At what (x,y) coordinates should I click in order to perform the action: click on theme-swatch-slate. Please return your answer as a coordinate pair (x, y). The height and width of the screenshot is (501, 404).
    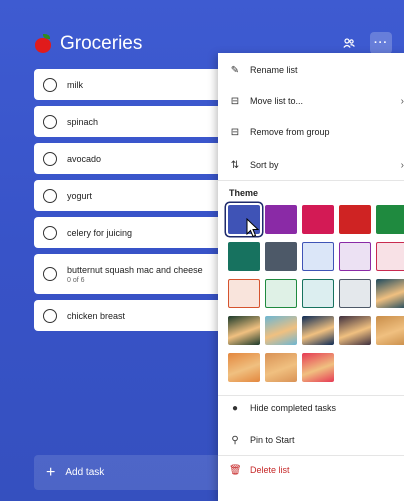
    Looking at the image, I should click on (281, 256).